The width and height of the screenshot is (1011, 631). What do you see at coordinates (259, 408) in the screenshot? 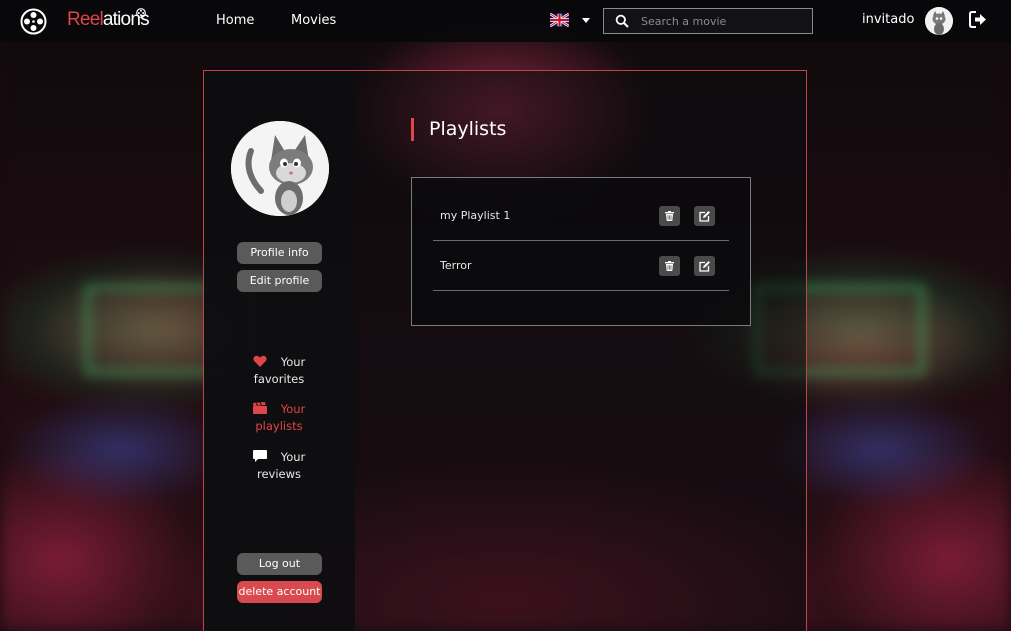
I see `clapperboard-icon` at bounding box center [259, 408].